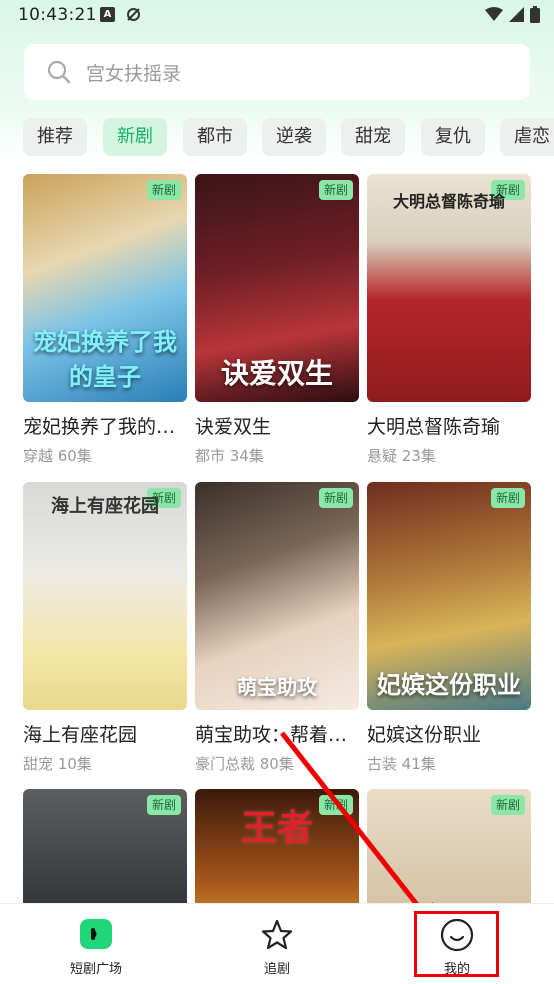 The height and width of the screenshot is (984, 554). I want to click on nav-label: 短剧广场, so click(95, 969).